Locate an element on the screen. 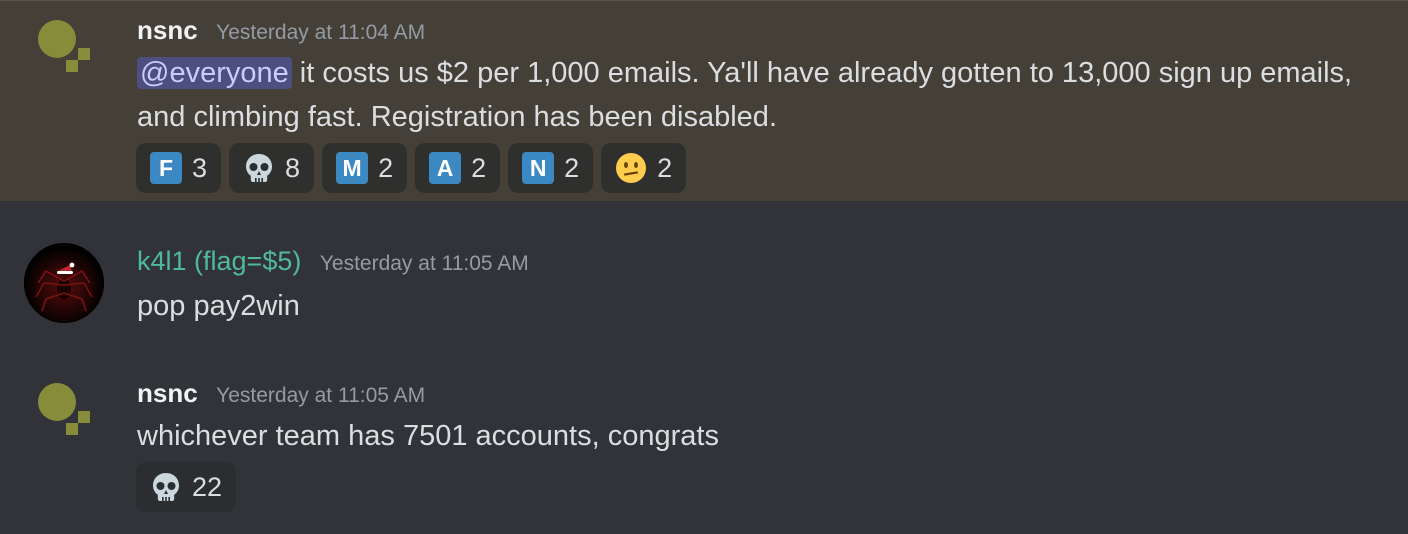  reaction-count: 3 is located at coordinates (200, 167).